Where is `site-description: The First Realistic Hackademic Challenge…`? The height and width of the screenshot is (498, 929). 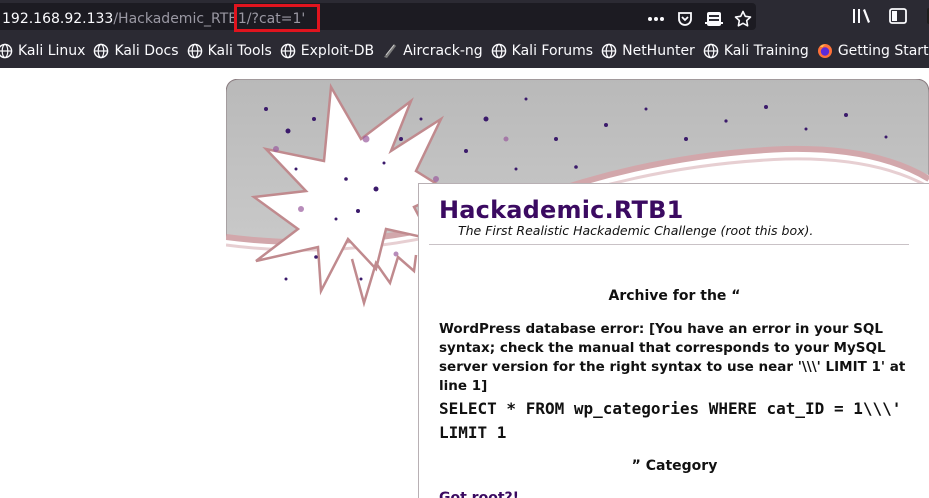
site-description: The First Realistic Hackademic Challenge… is located at coordinates (636, 230).